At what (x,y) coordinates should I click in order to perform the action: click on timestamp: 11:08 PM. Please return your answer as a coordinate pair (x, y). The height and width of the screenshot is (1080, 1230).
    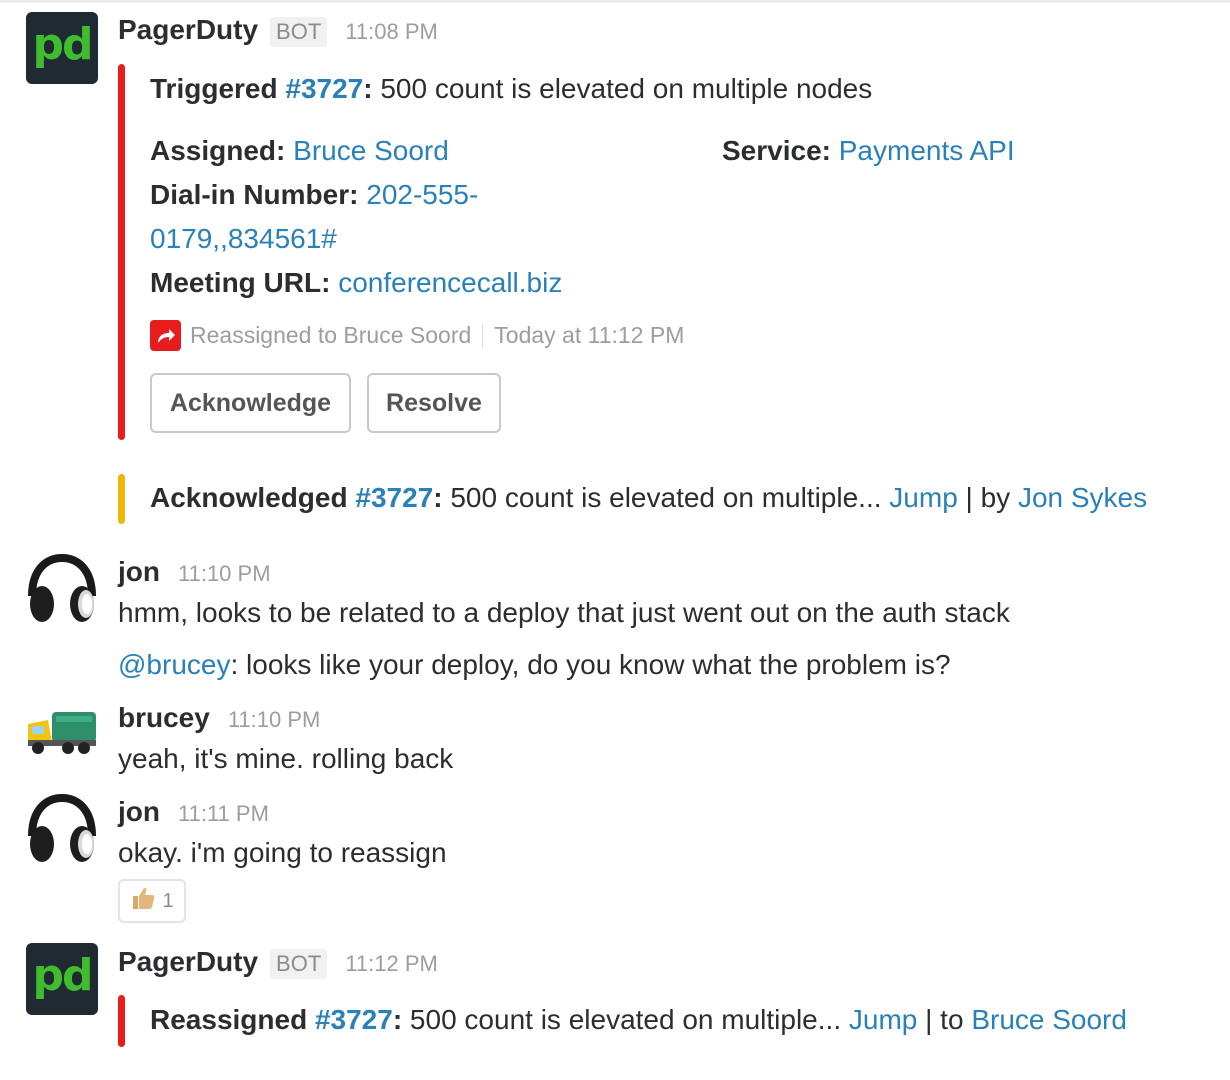
    Looking at the image, I should click on (391, 32).